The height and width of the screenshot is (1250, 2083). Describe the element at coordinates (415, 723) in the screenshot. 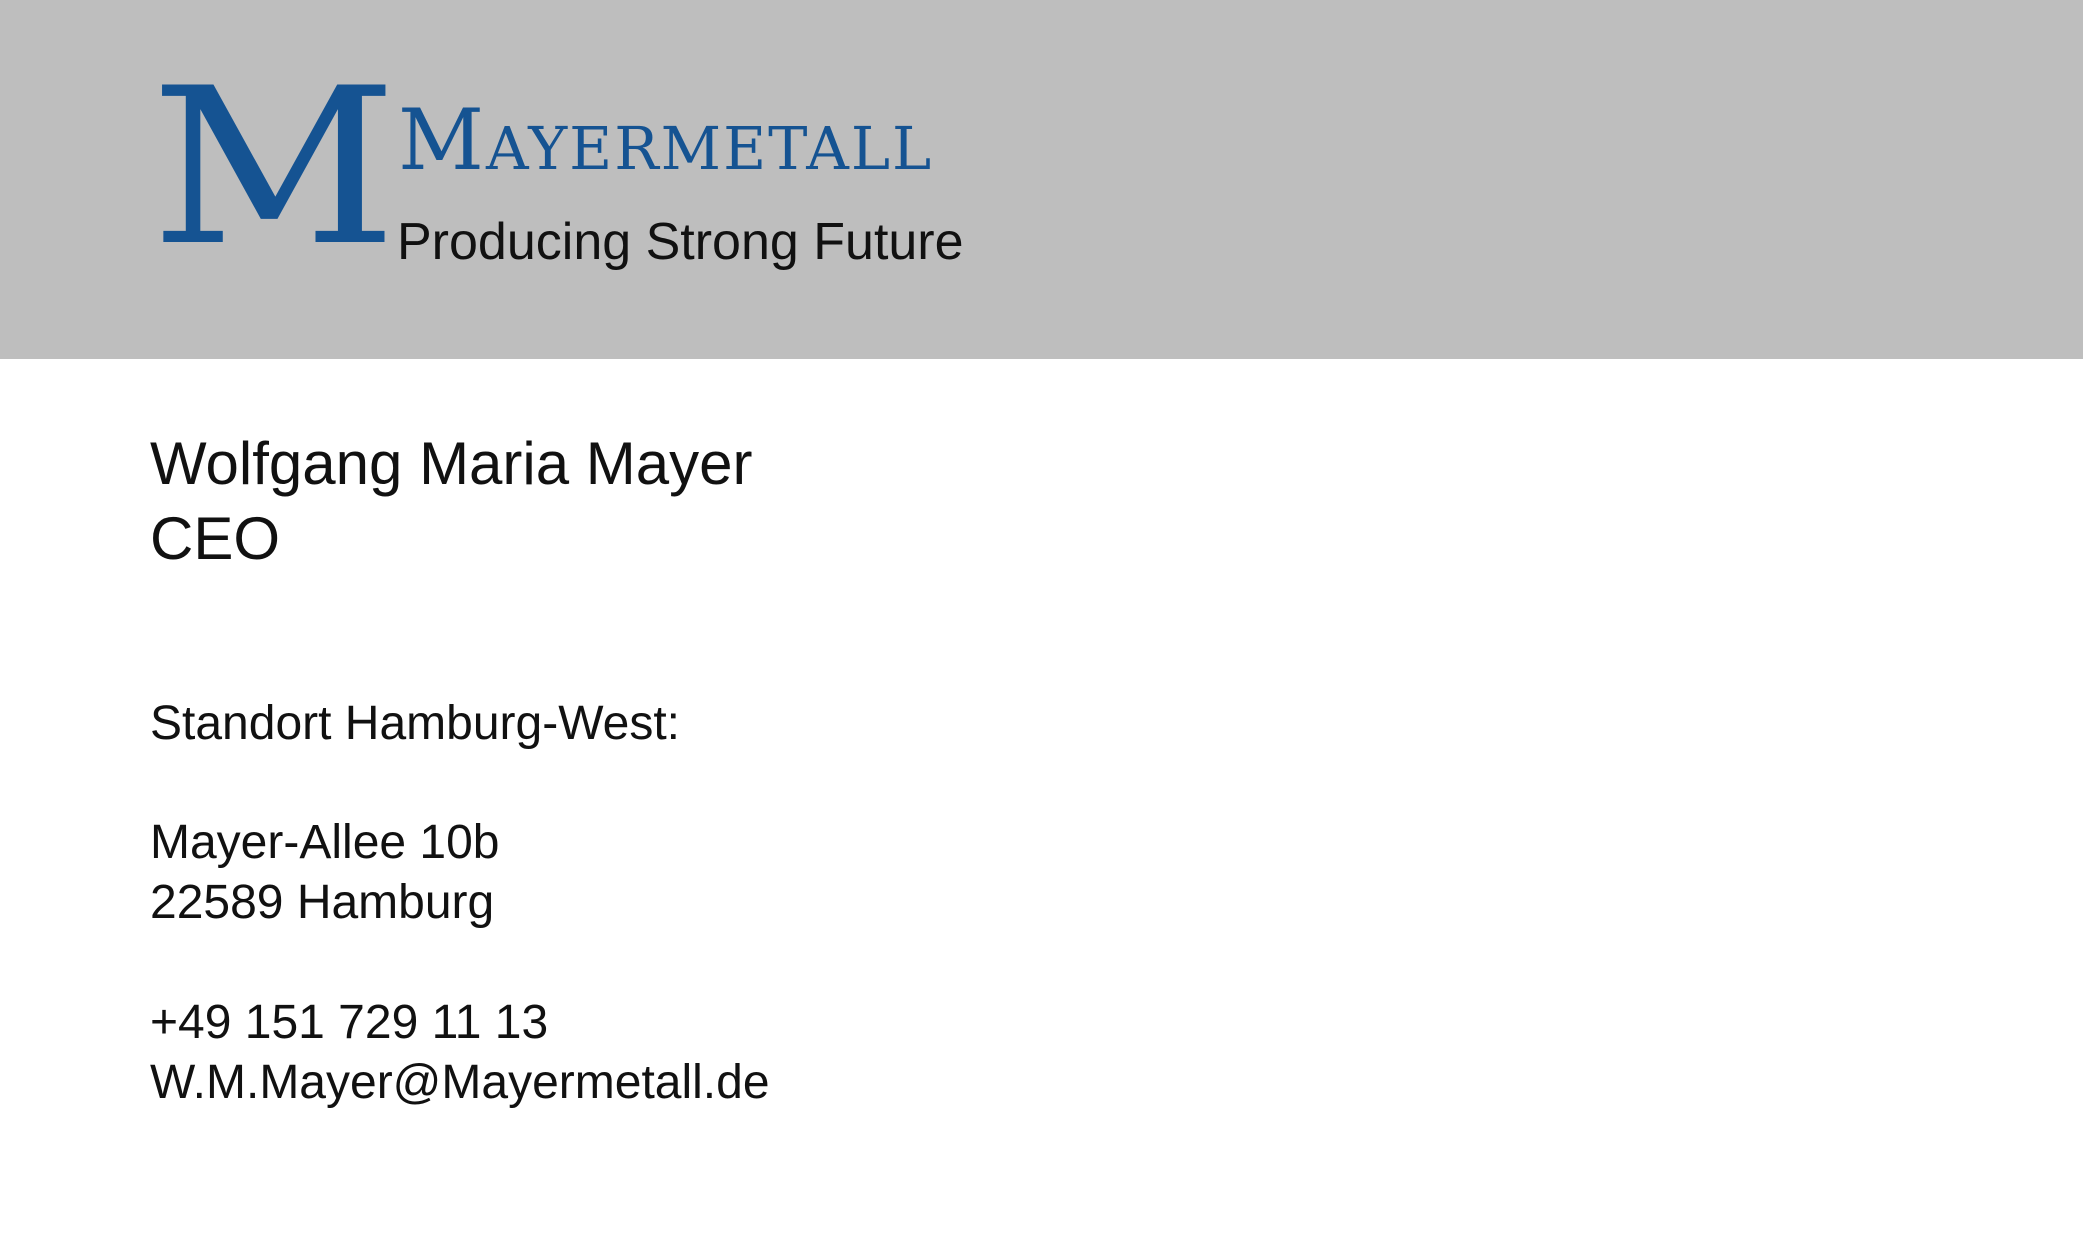

I see `location-label: Standort Hamburg-West:` at that location.